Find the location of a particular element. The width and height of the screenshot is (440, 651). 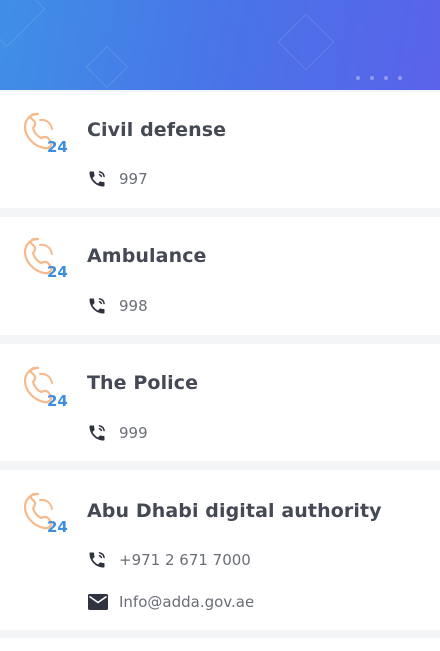

mail-icon is located at coordinates (98, 602).